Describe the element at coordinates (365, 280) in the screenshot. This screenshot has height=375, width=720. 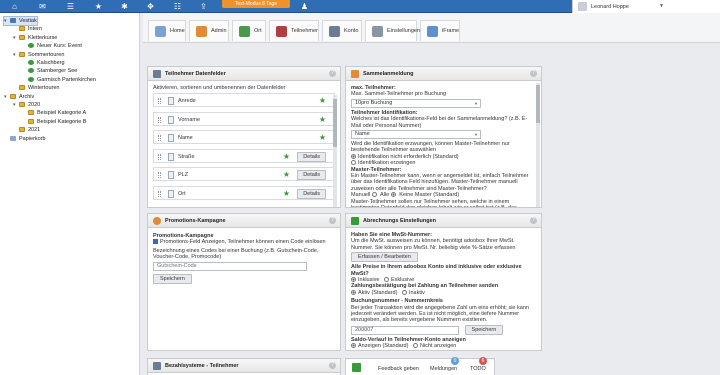
I see `price-option-incl: Inklusive` at that location.